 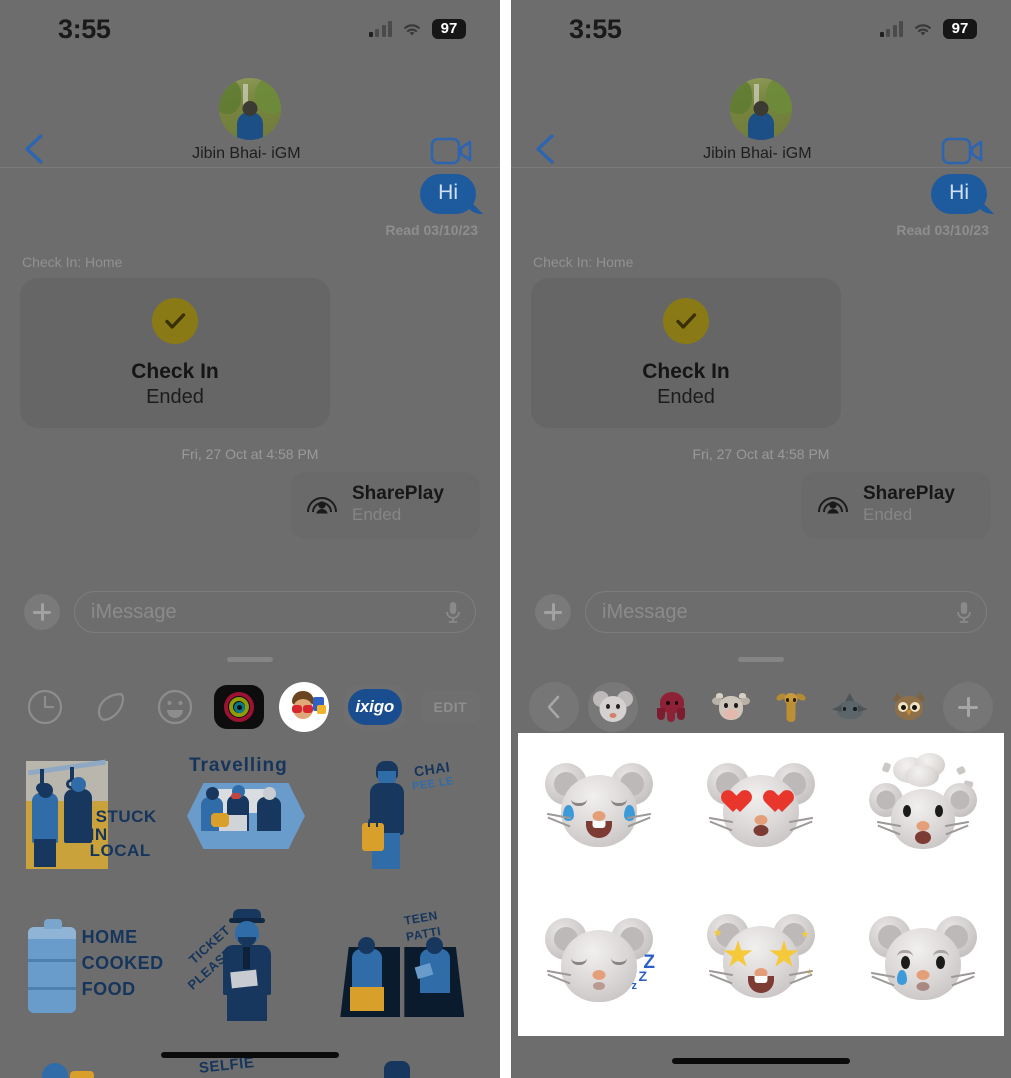 What do you see at coordinates (761, 809) in the screenshot?
I see `memoji-sticker-heart-eyes` at bounding box center [761, 809].